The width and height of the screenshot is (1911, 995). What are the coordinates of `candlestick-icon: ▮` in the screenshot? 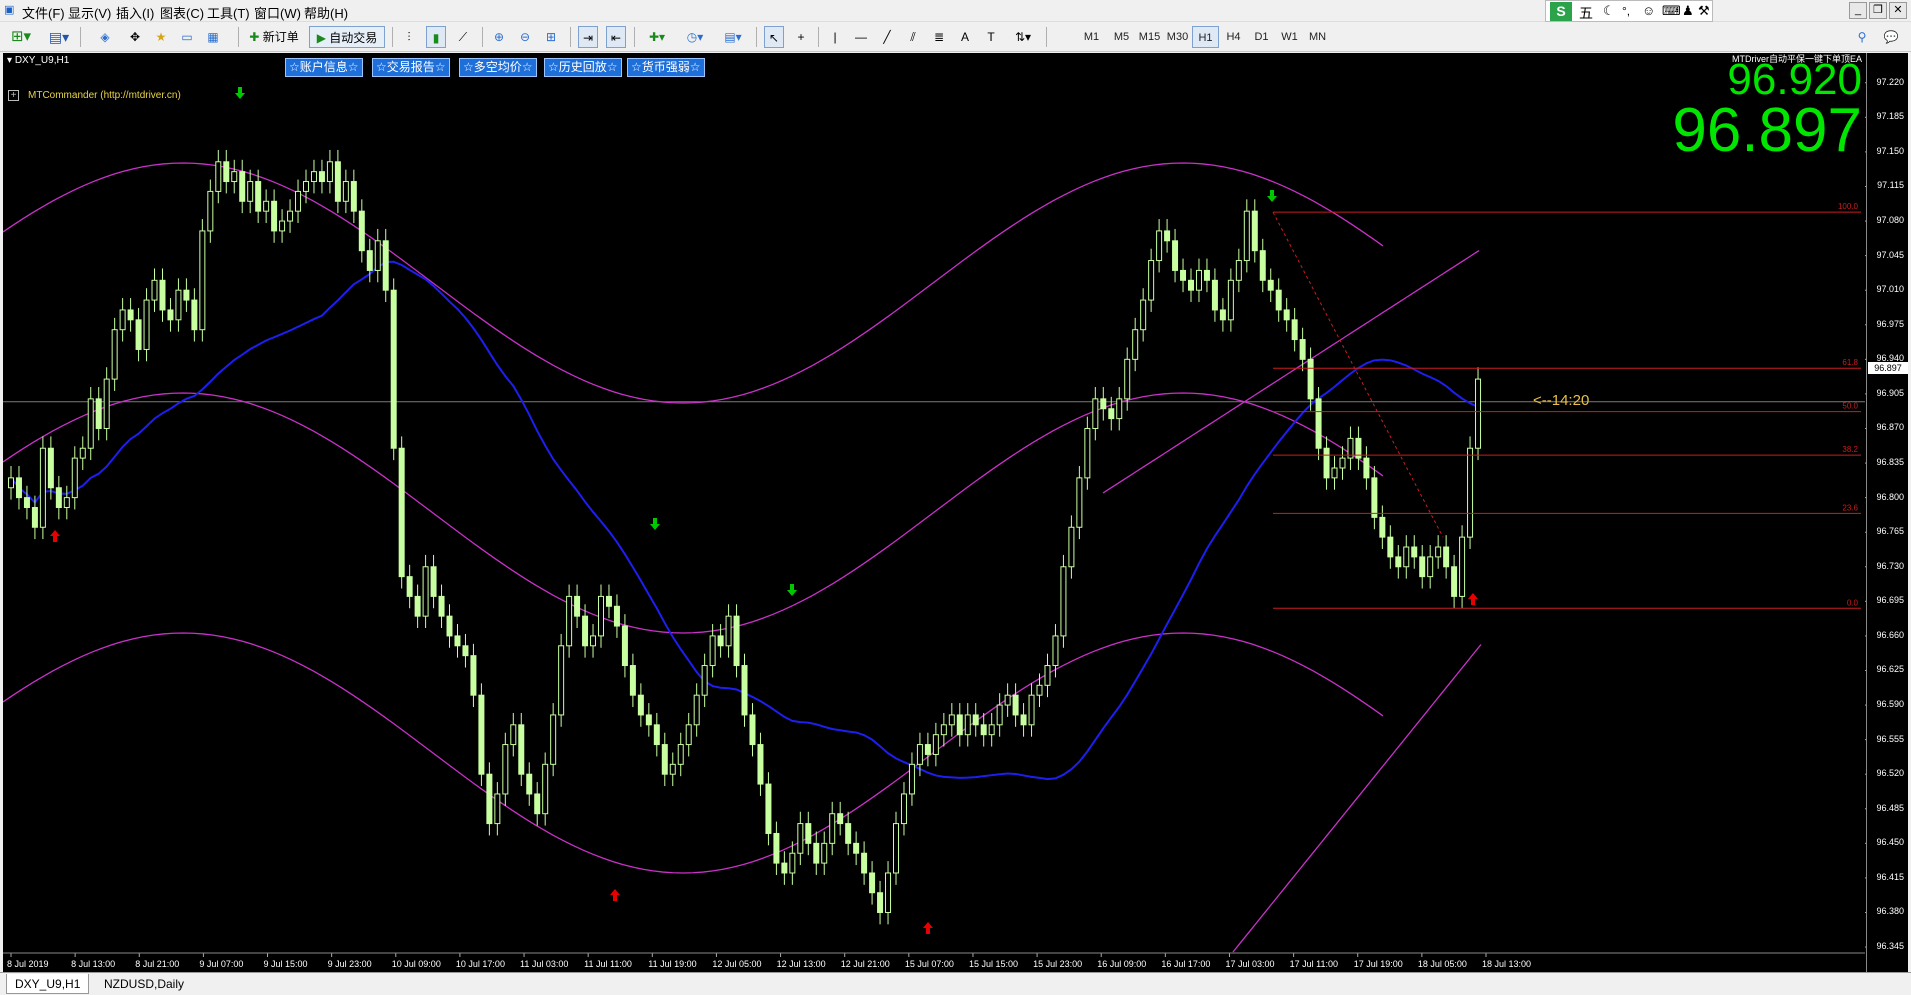 It's located at (436, 37).